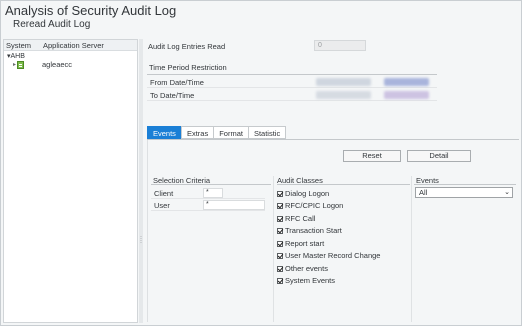 The width and height of the screenshot is (522, 326). What do you see at coordinates (464, 192) in the screenshot?
I see `events-select: All ⌄` at bounding box center [464, 192].